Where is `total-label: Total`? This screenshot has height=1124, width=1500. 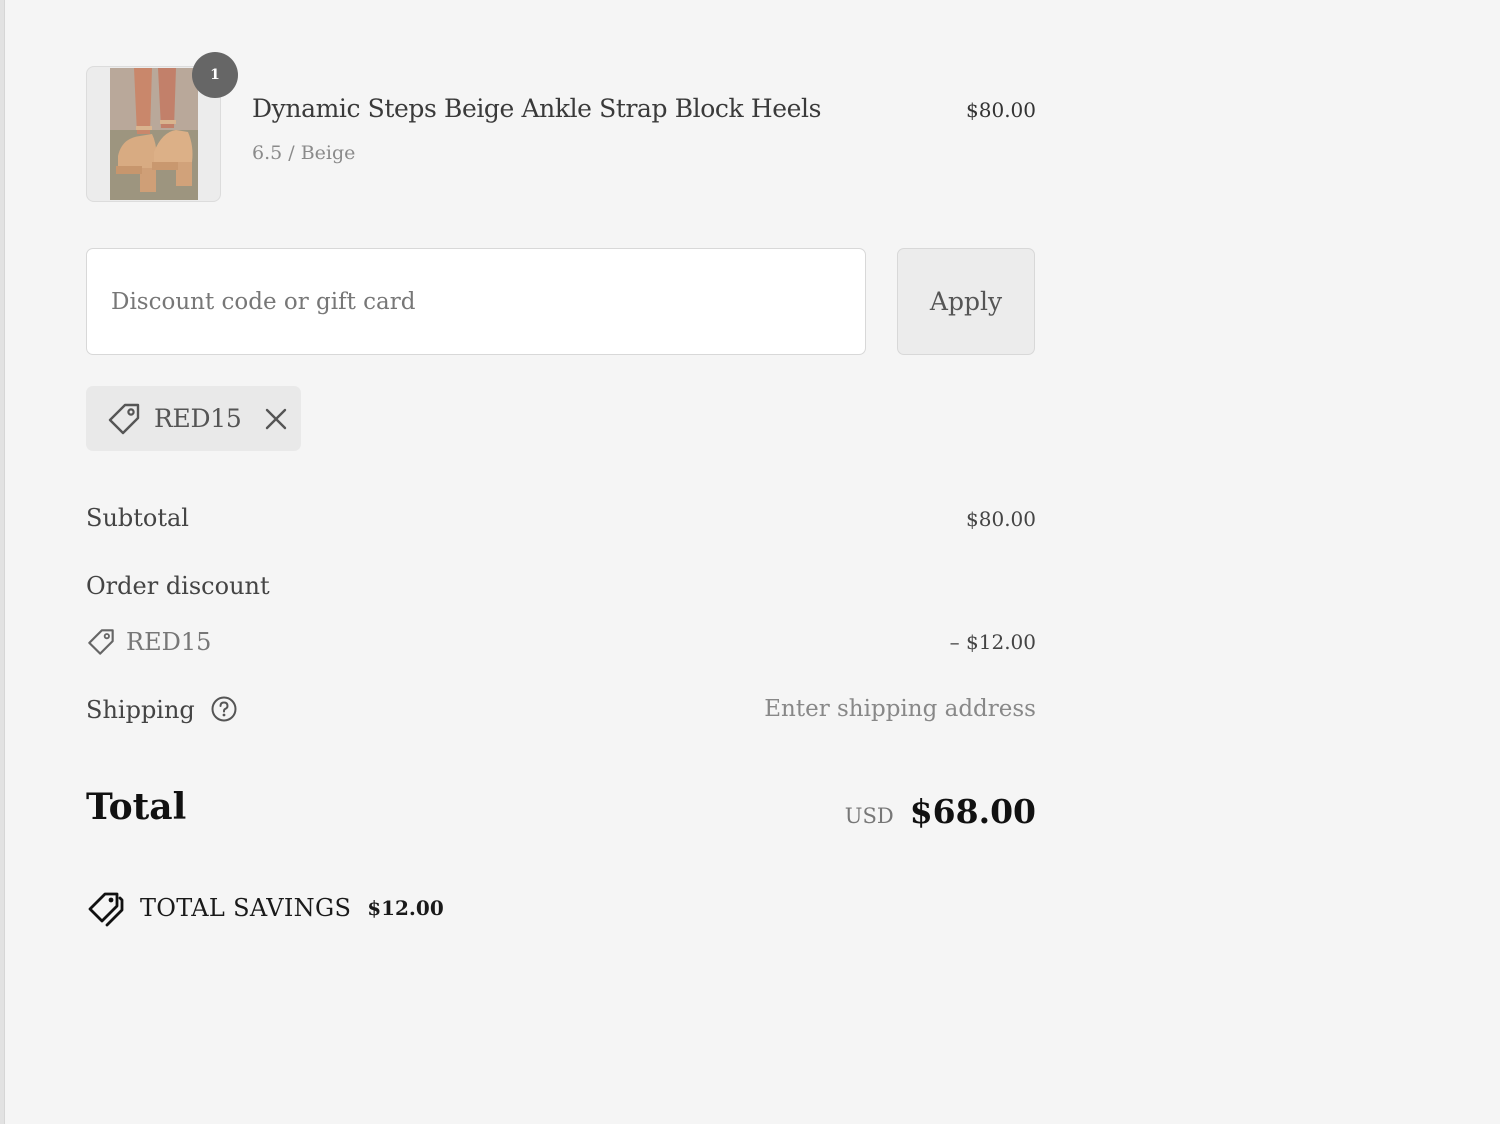
total-label: Total is located at coordinates (136, 807).